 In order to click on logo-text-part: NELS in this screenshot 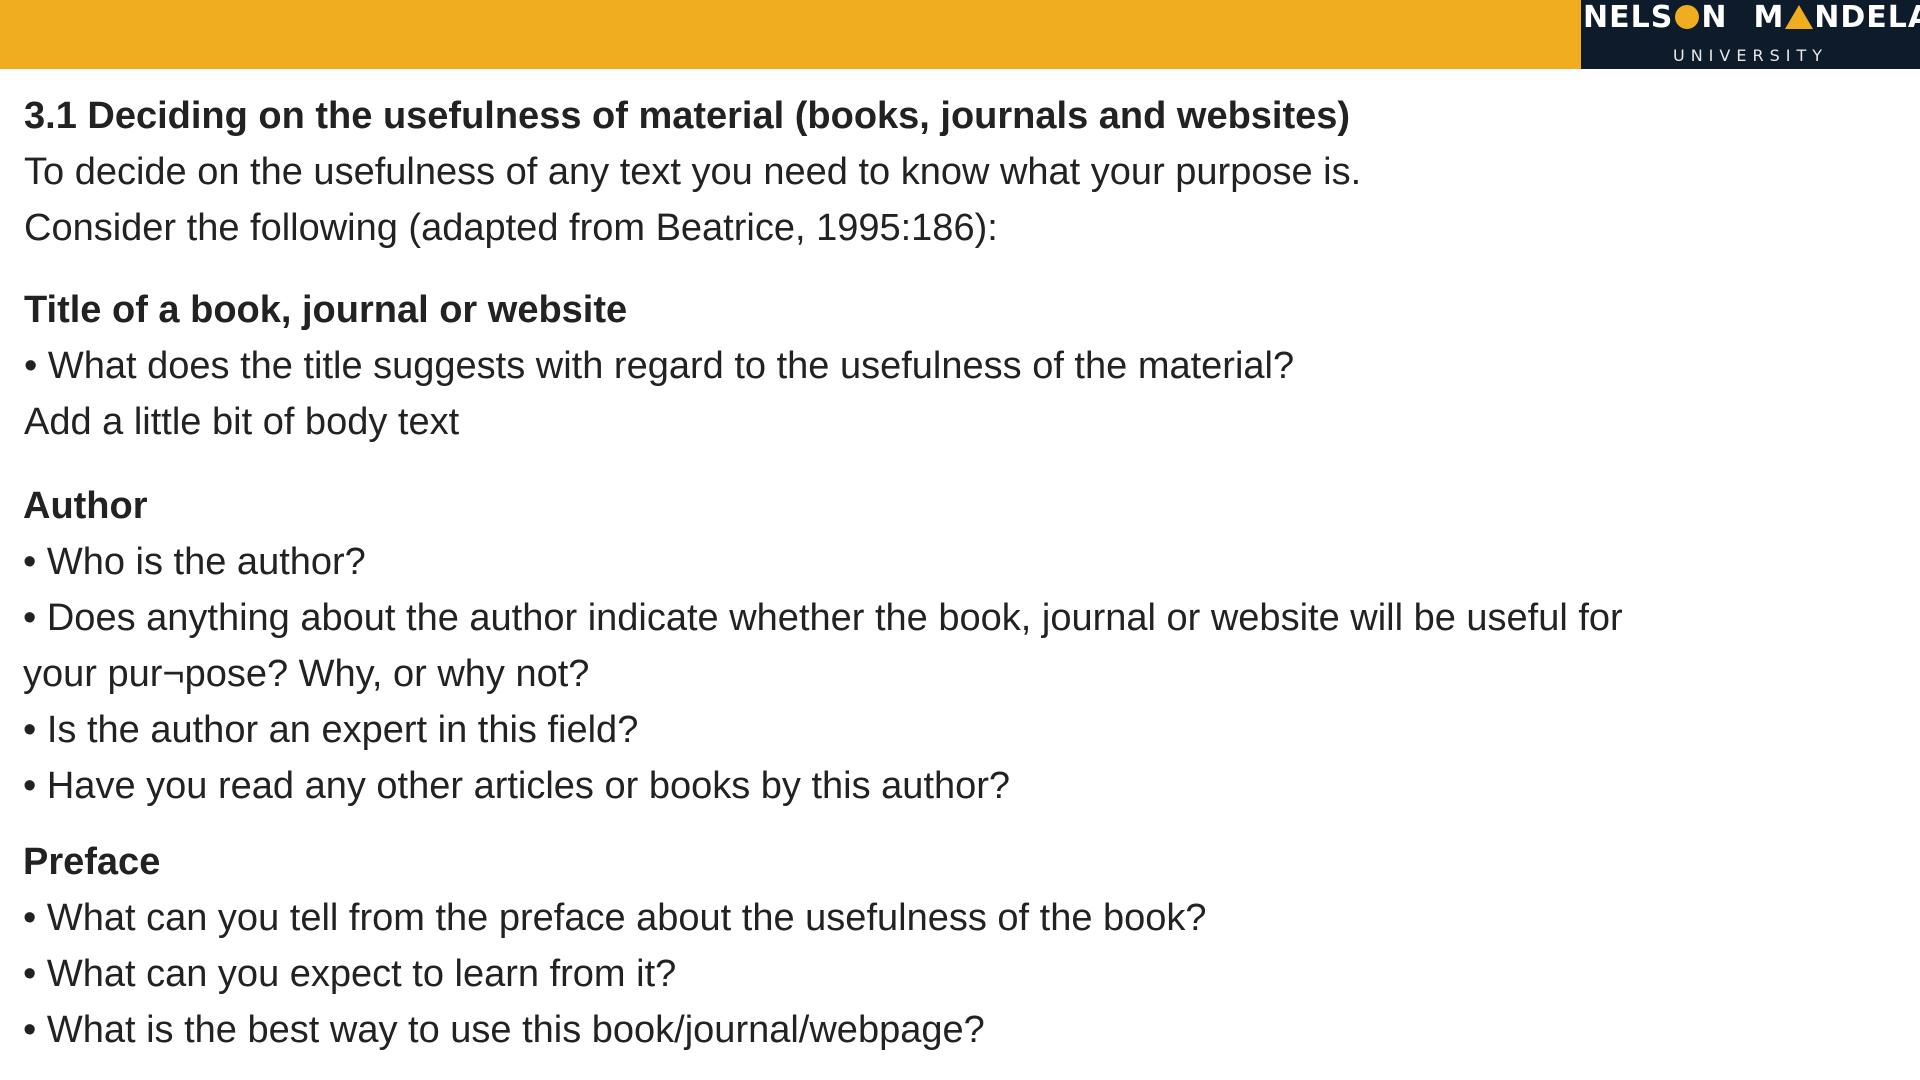, I will do `click(1628, 17)`.